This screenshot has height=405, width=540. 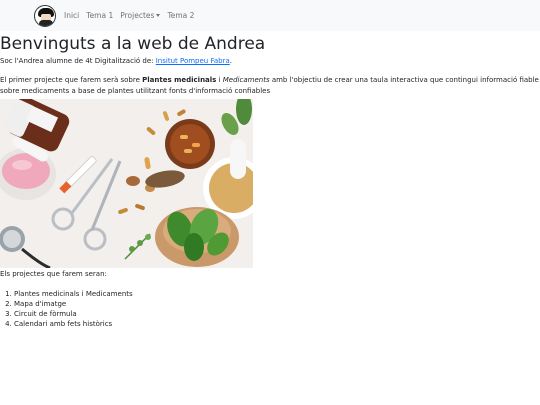 What do you see at coordinates (71, 15) in the screenshot?
I see `nav-link-inici: Inici` at bounding box center [71, 15].